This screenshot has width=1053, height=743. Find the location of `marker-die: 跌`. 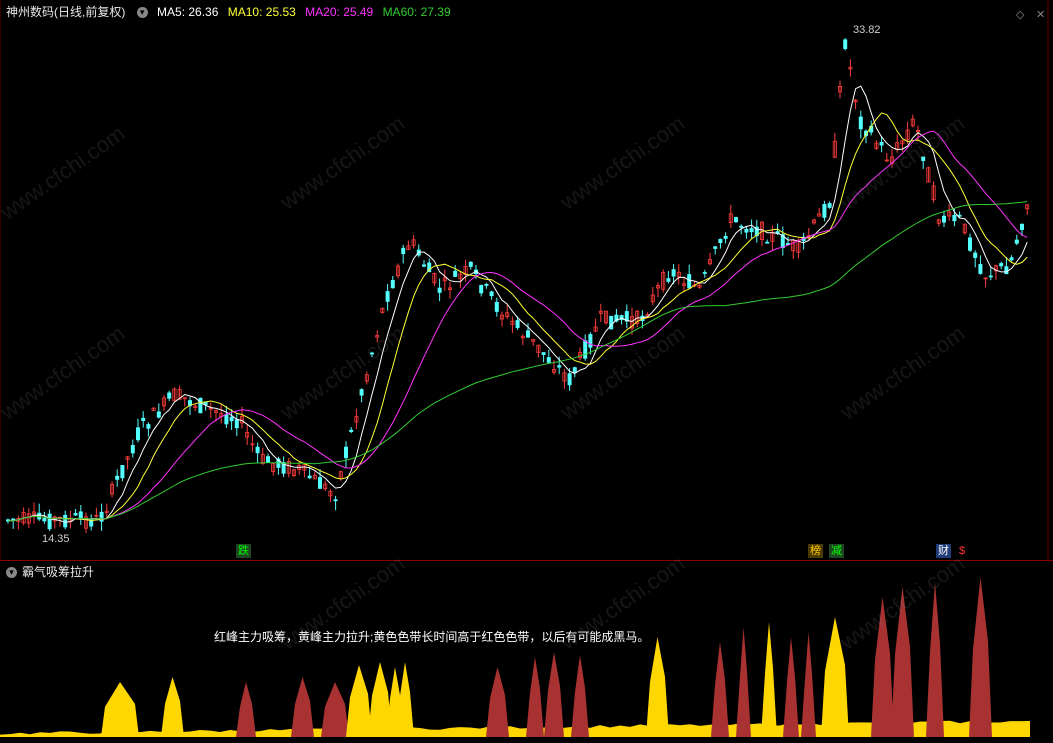

marker-die: 跌 is located at coordinates (243, 551).